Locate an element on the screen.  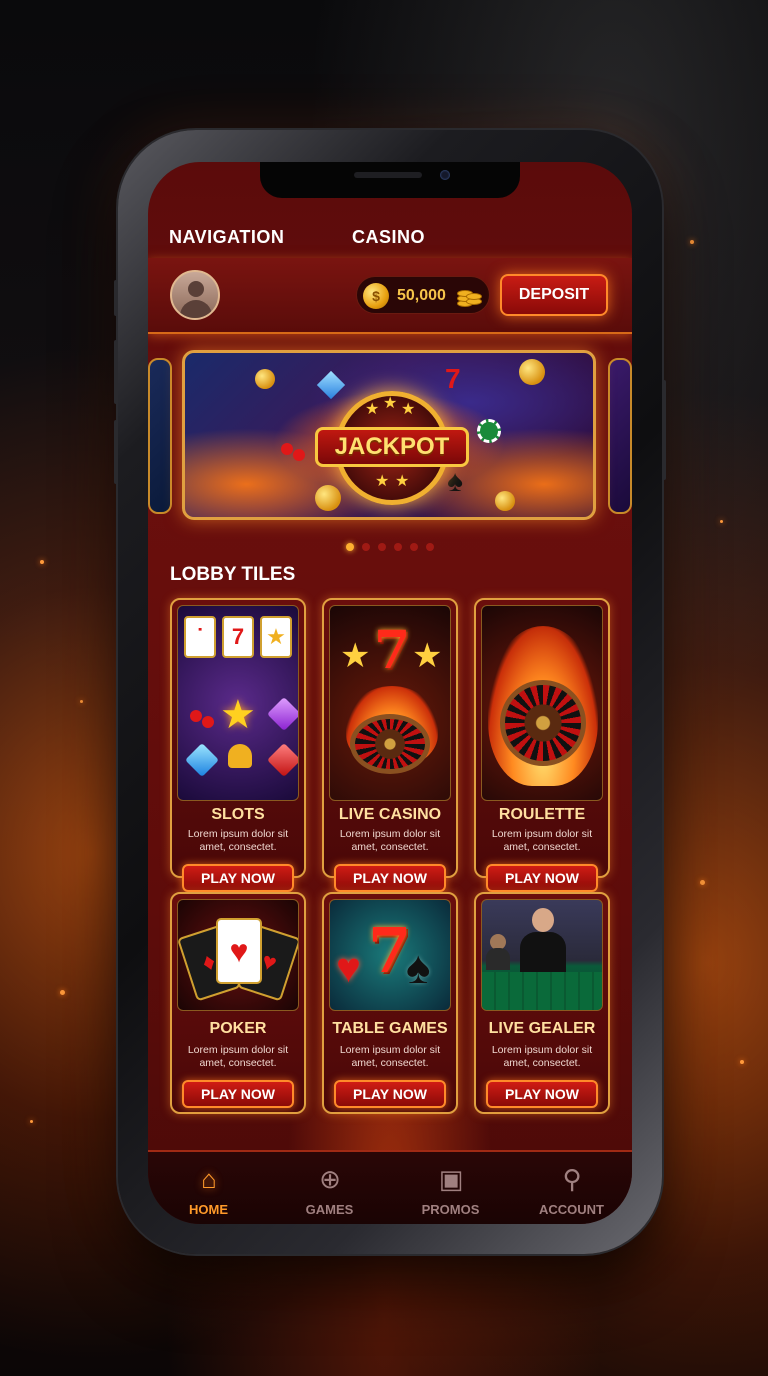
star-reel: ★ is located at coordinates (276, 637).